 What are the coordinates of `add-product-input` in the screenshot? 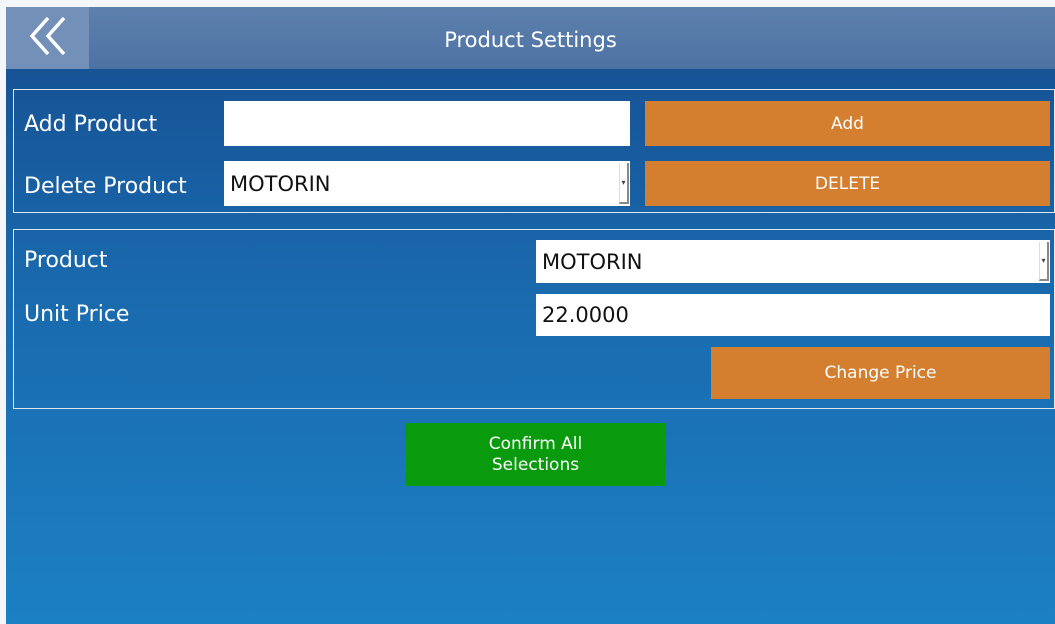 It's located at (427, 123).